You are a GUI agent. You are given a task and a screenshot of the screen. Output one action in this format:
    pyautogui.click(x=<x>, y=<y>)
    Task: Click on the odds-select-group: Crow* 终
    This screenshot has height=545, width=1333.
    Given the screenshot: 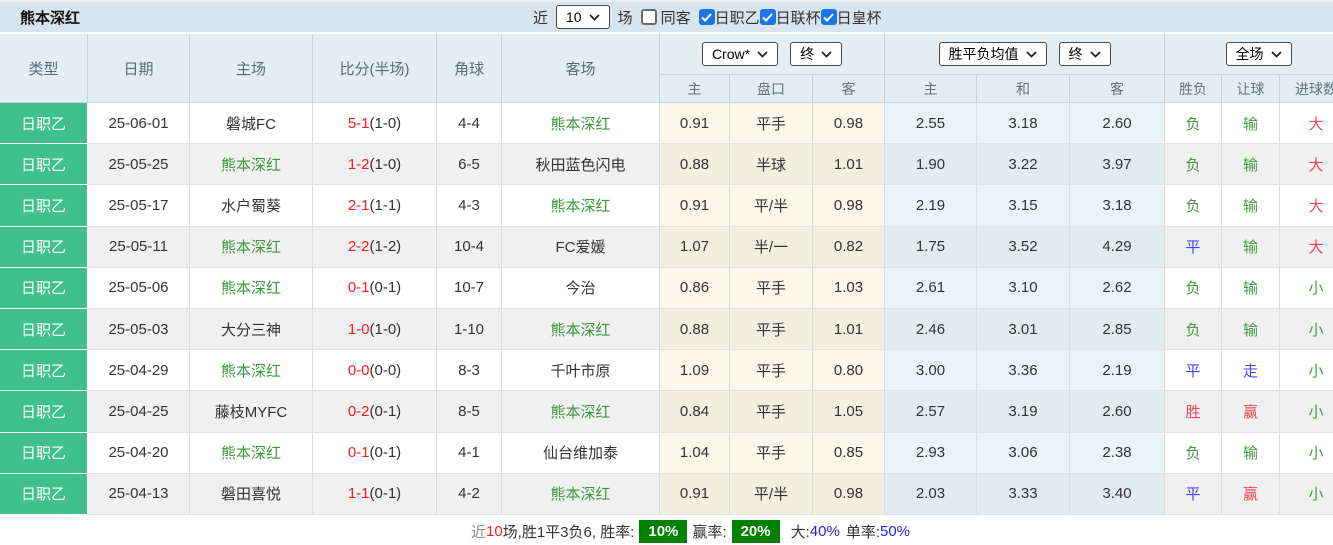 What is the action you would take?
    pyautogui.click(x=772, y=54)
    